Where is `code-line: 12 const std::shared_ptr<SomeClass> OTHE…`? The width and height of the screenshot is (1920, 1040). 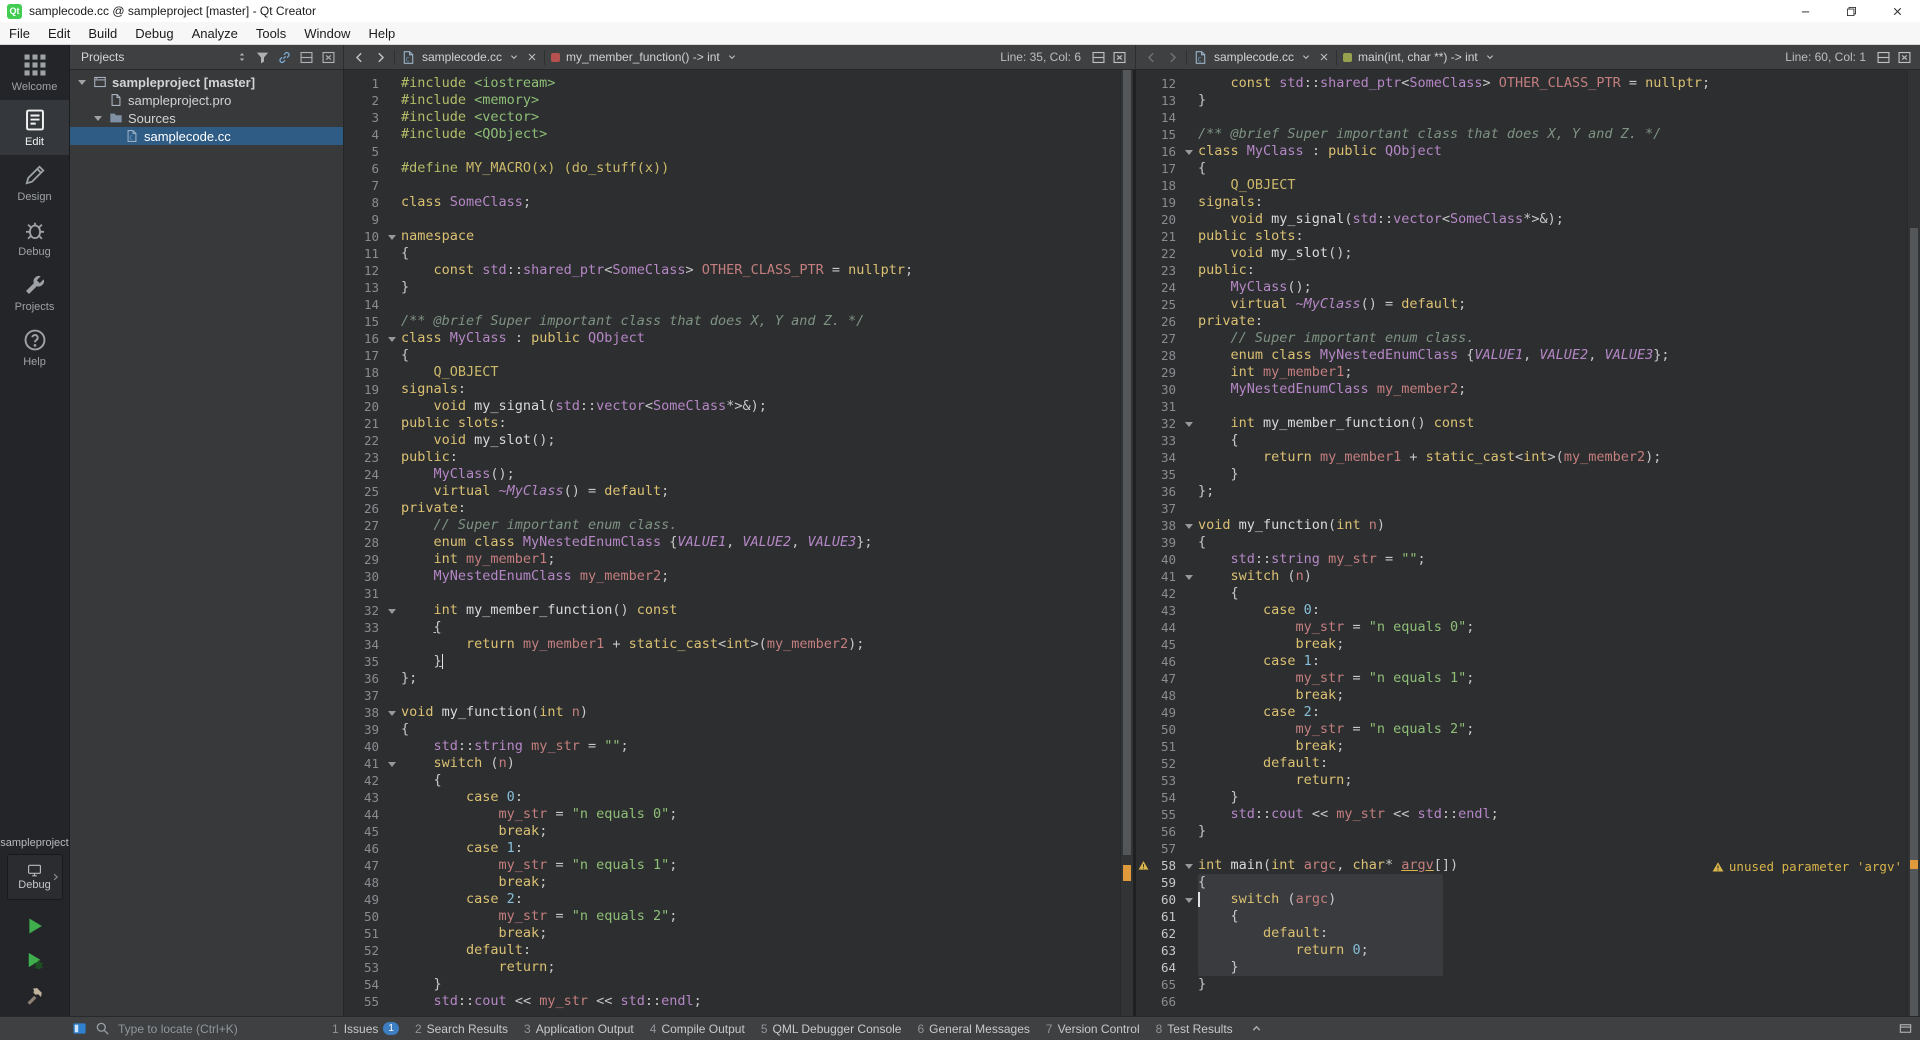
code-line: 12 const std::shared_ptr<SomeClass> OTHE… is located at coordinates (738, 270).